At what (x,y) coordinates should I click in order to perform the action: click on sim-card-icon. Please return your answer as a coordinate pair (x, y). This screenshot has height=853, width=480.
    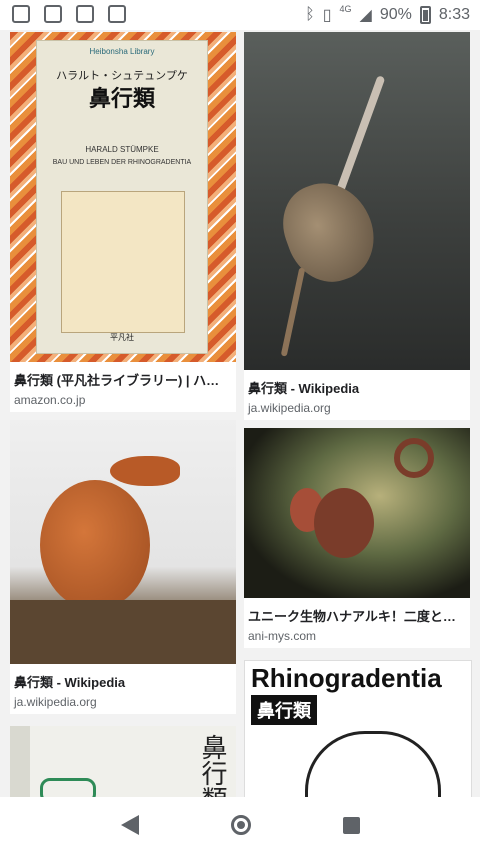
    Looking at the image, I should click on (85, 14).